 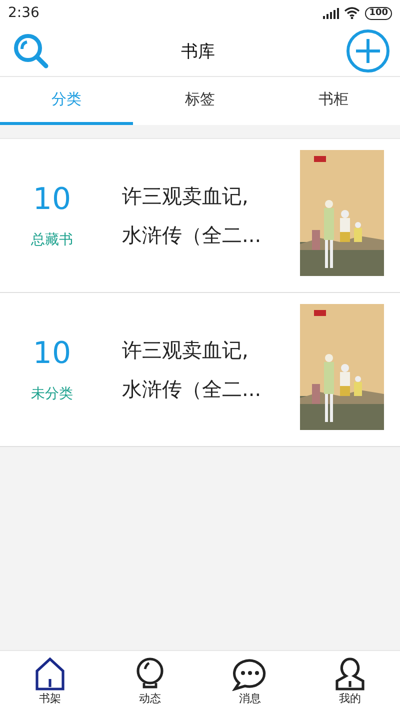 I want to click on add-button, so click(x=368, y=51).